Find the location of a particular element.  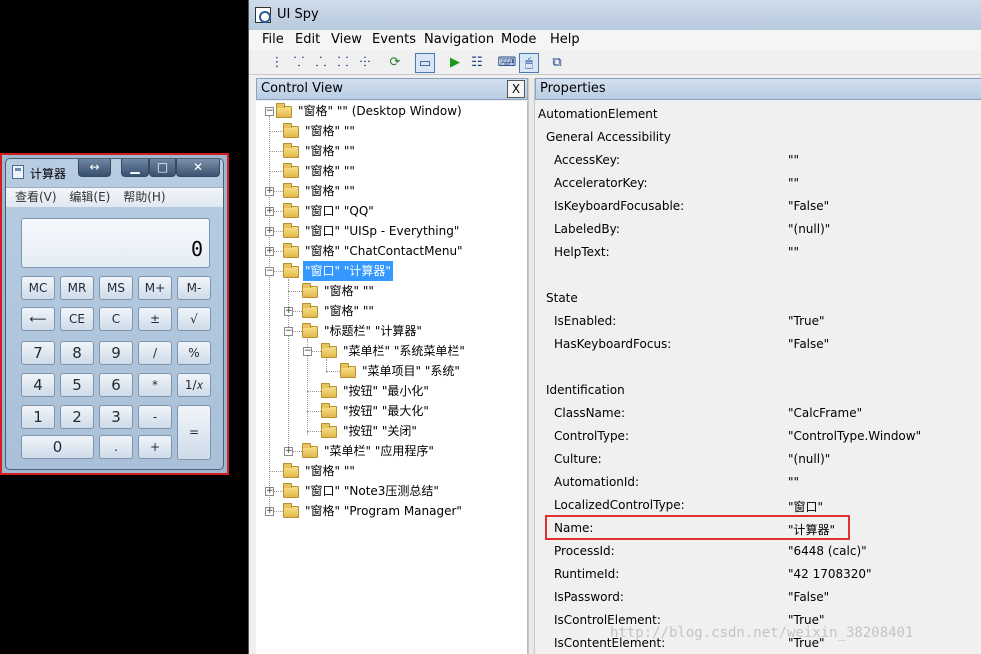

tree-item: − "菜单栏" "系统菜单栏" is located at coordinates (391, 351).